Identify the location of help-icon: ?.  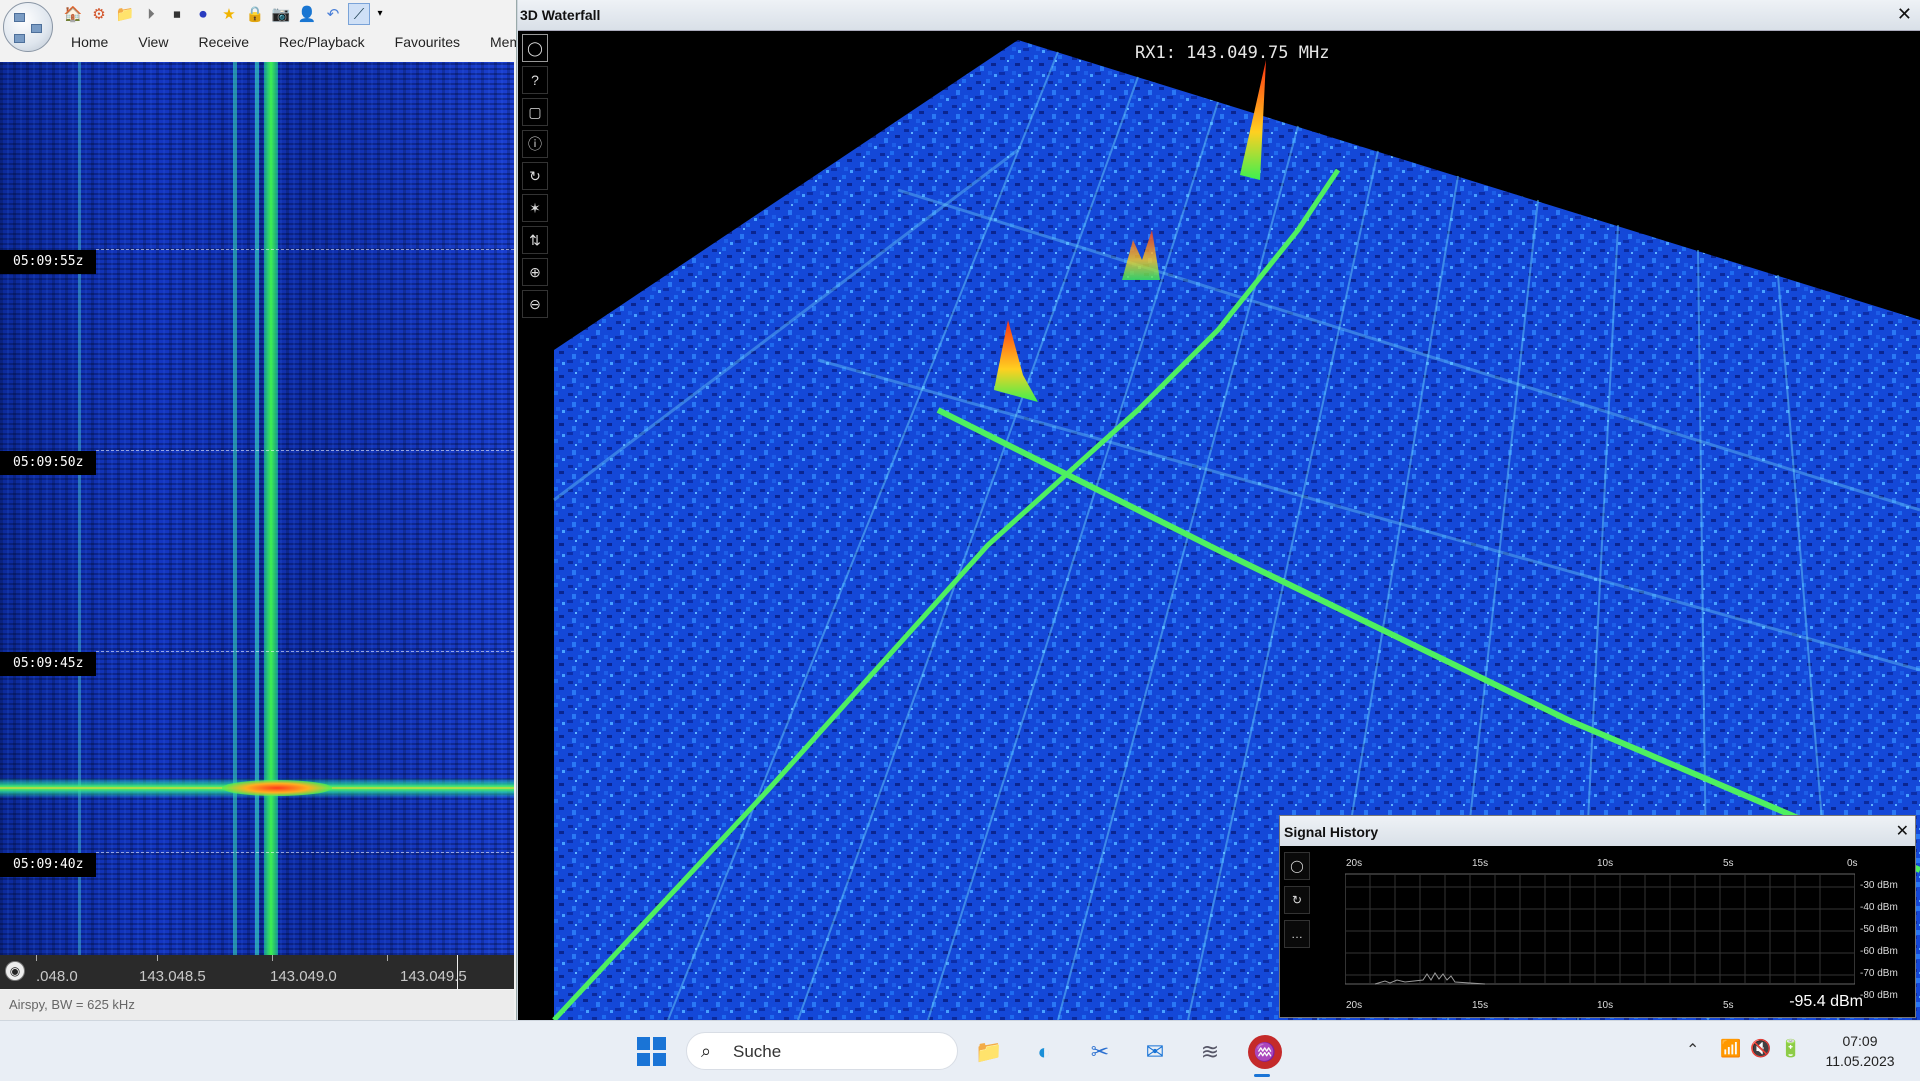
(535, 80).